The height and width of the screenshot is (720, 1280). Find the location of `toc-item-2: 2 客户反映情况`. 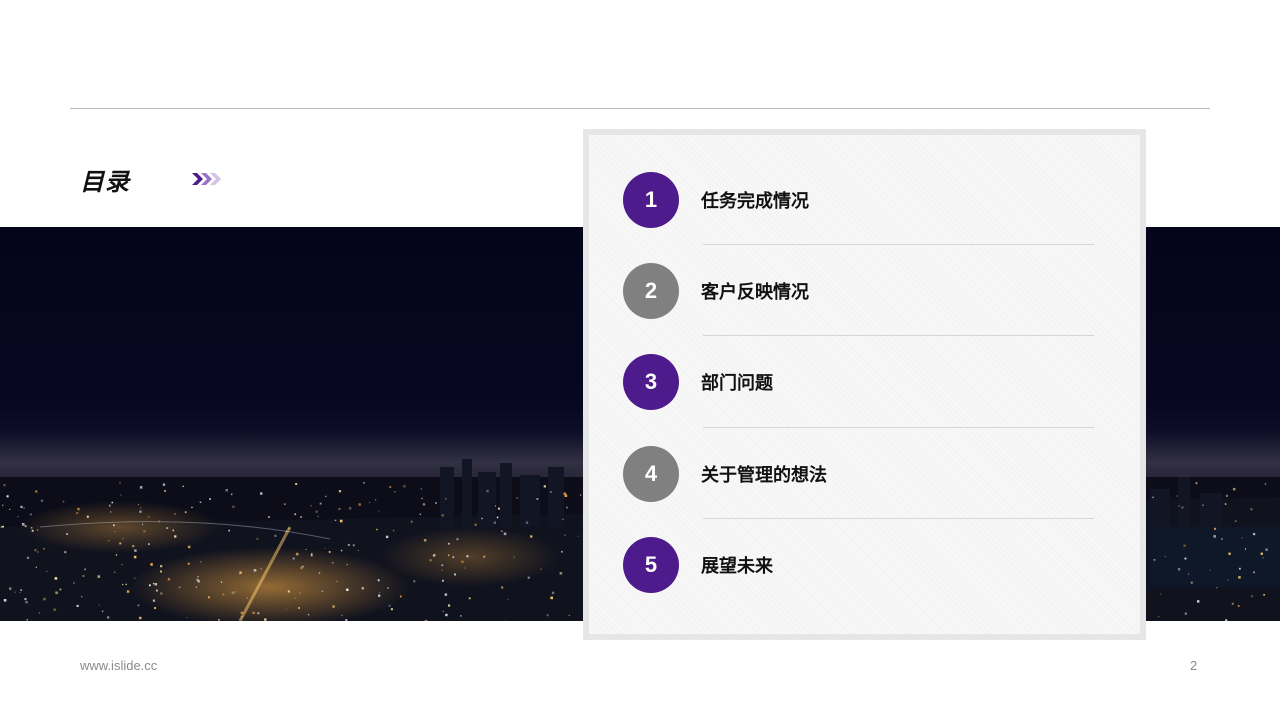

toc-item-2: 2 客户反映情况 is located at coordinates (863, 291).